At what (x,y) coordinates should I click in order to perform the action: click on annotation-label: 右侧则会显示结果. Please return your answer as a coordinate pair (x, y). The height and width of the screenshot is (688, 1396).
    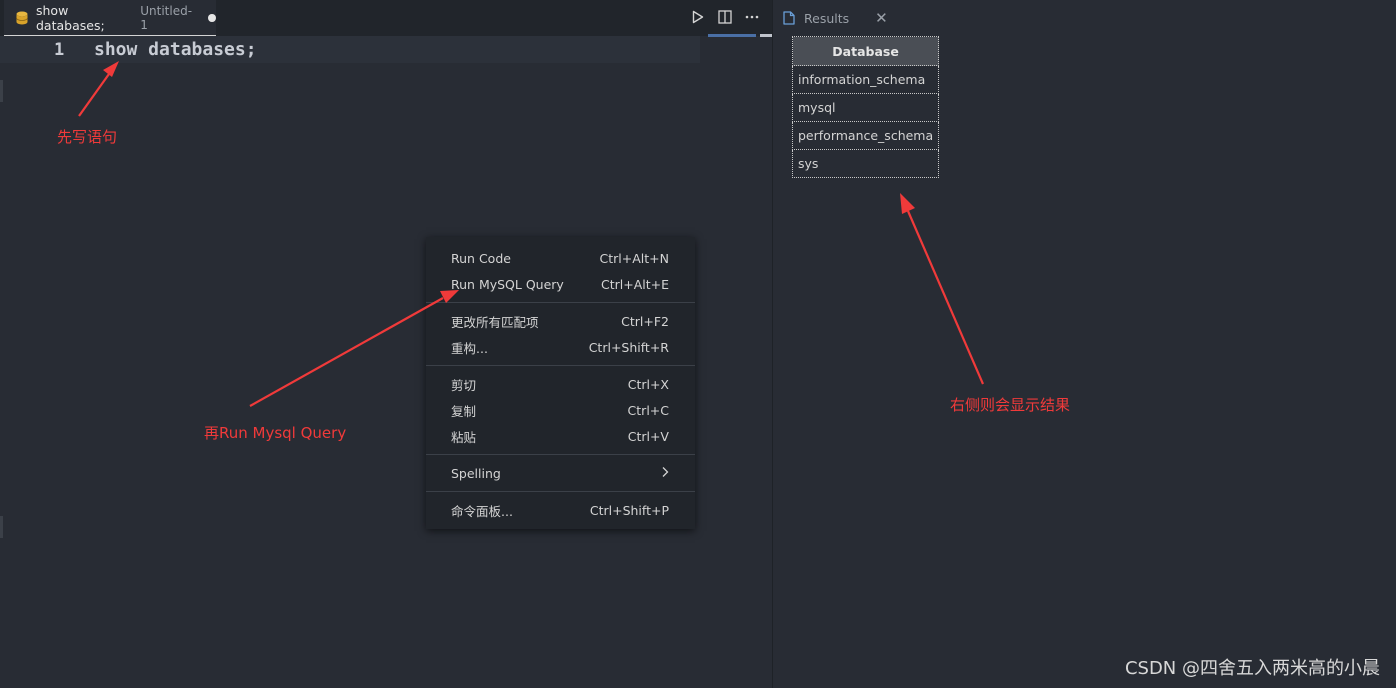
    Looking at the image, I should click on (1010, 405).